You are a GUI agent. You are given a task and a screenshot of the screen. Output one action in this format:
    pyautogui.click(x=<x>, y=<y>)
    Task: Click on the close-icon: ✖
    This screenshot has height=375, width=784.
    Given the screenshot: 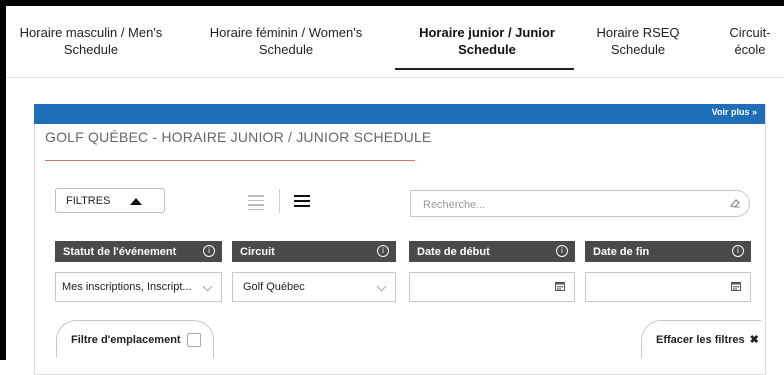 What is the action you would take?
    pyautogui.click(x=754, y=340)
    